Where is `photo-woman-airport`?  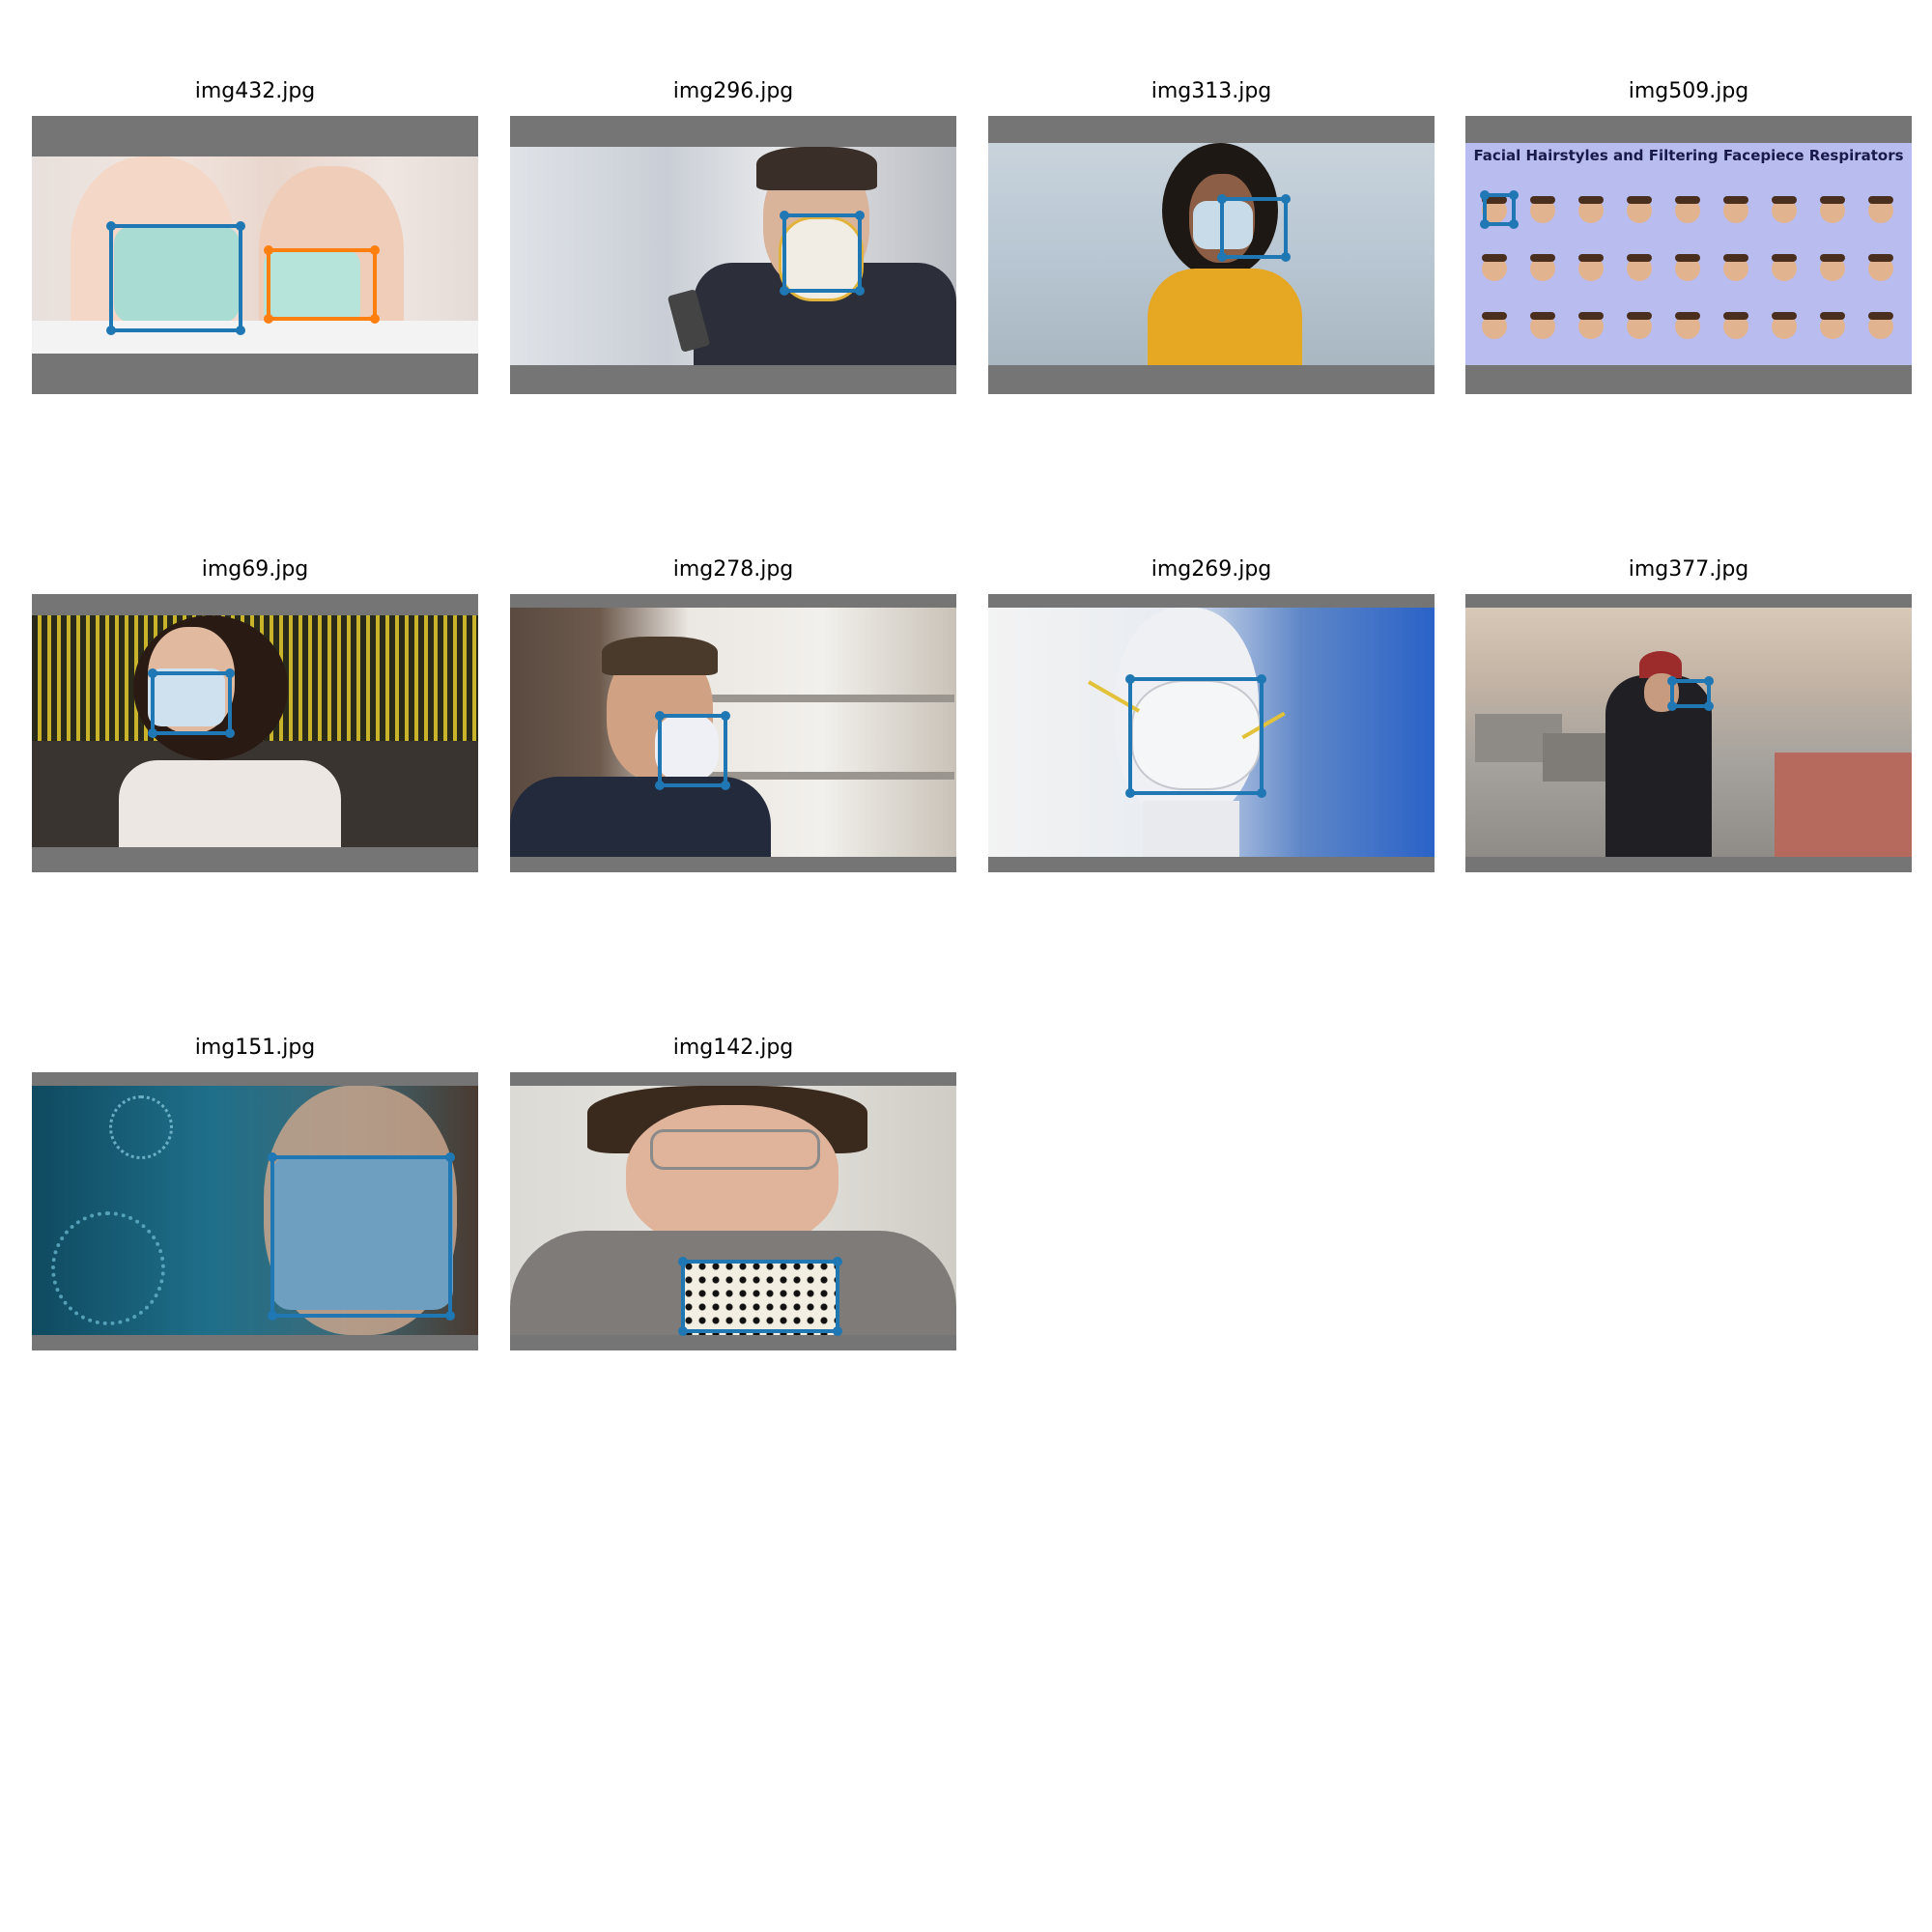
photo-woman-airport is located at coordinates (255, 731).